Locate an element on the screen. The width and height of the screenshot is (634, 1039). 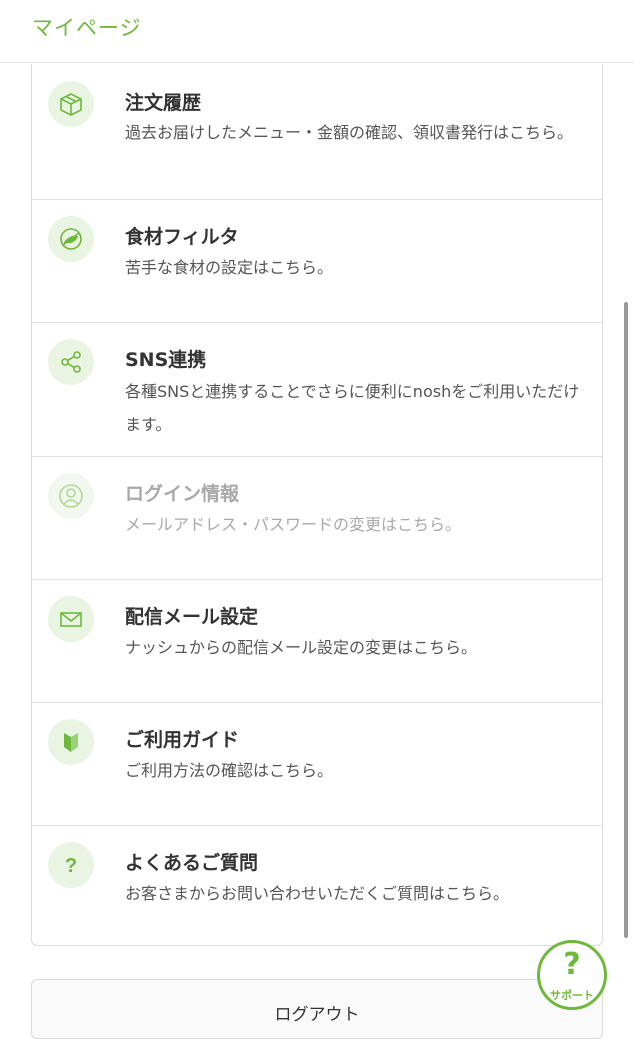
menu-item-order-history: 注文履歴 過去お届けしたメニュー・金額の確認、領収書発行はこちら。 is located at coordinates (317, 132).